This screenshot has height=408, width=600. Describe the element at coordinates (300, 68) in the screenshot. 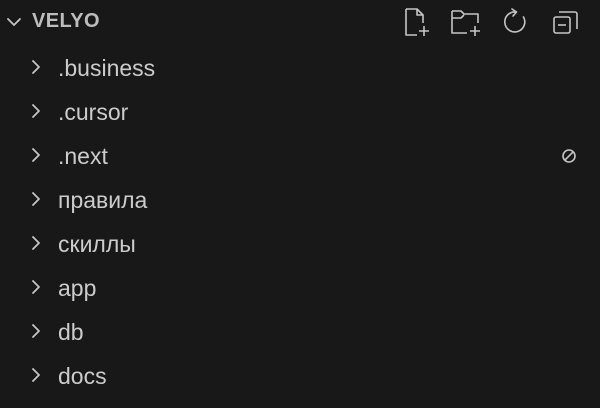

I see `tree-item-business: .business` at that location.